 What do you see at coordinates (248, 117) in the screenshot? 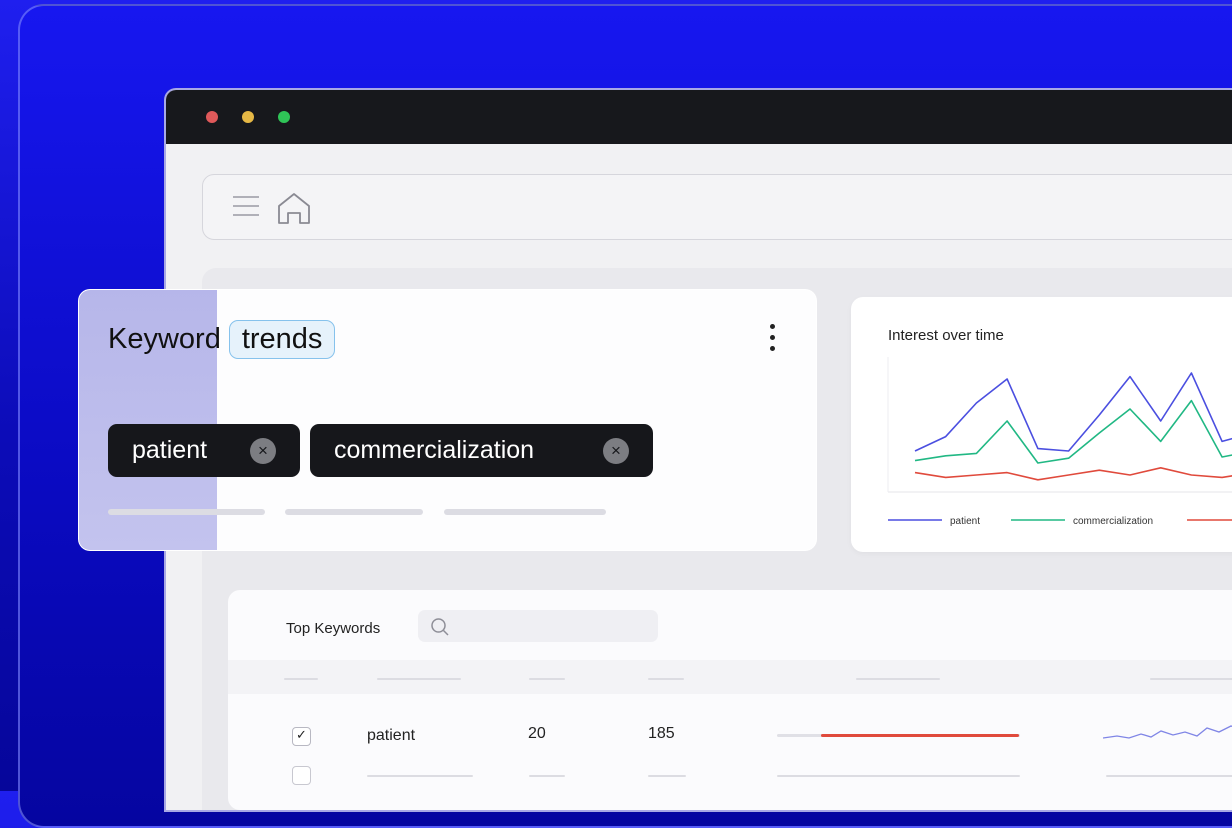
I see `minimize-window-dot` at bounding box center [248, 117].